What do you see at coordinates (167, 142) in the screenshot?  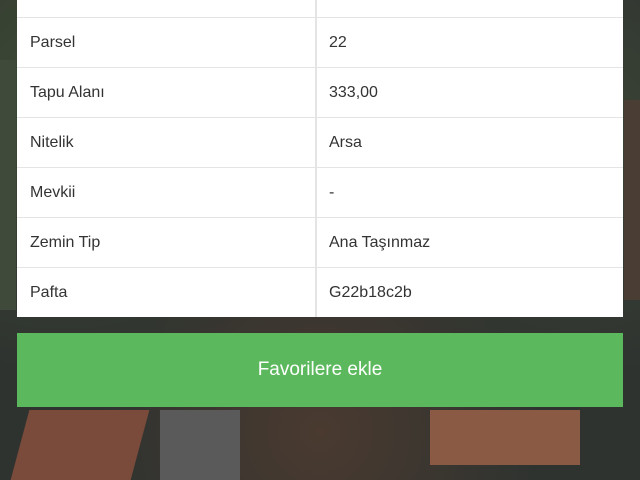 I see `row-label: Nitelik` at bounding box center [167, 142].